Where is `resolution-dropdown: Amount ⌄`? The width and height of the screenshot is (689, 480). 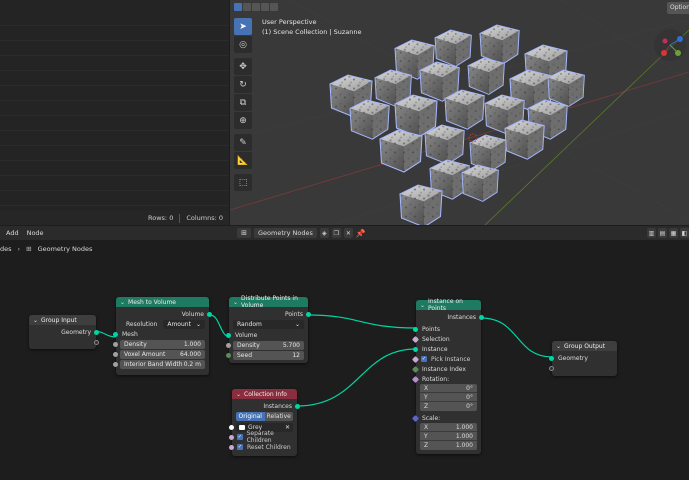 resolution-dropdown: Amount ⌄ is located at coordinates (184, 324).